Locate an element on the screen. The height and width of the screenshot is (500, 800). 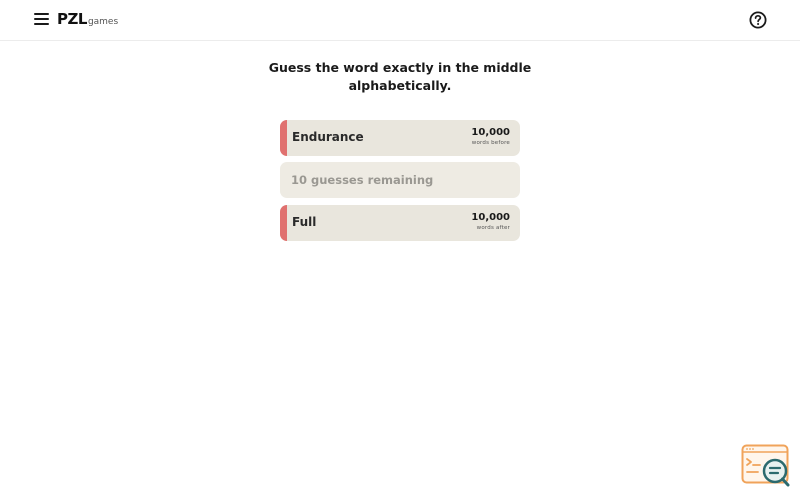
instructions-line-2: alphabetically. is located at coordinates (400, 85).